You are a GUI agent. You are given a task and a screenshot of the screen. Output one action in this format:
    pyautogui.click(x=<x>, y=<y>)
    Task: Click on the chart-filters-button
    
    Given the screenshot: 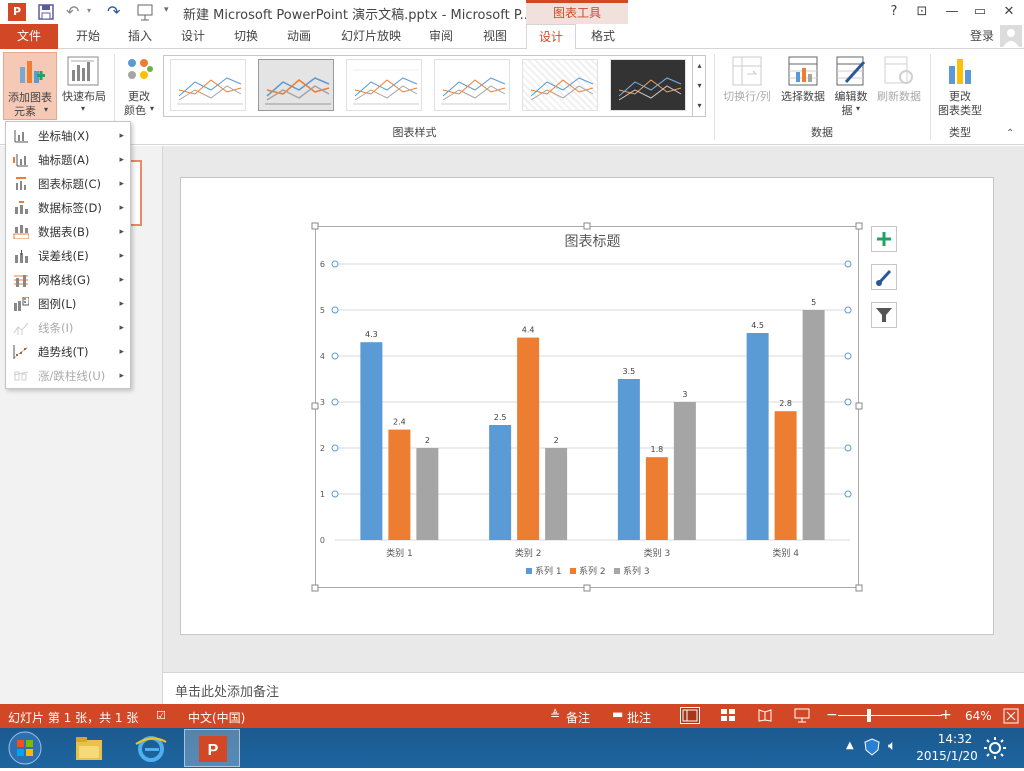 What is the action you would take?
    pyautogui.click(x=884, y=315)
    